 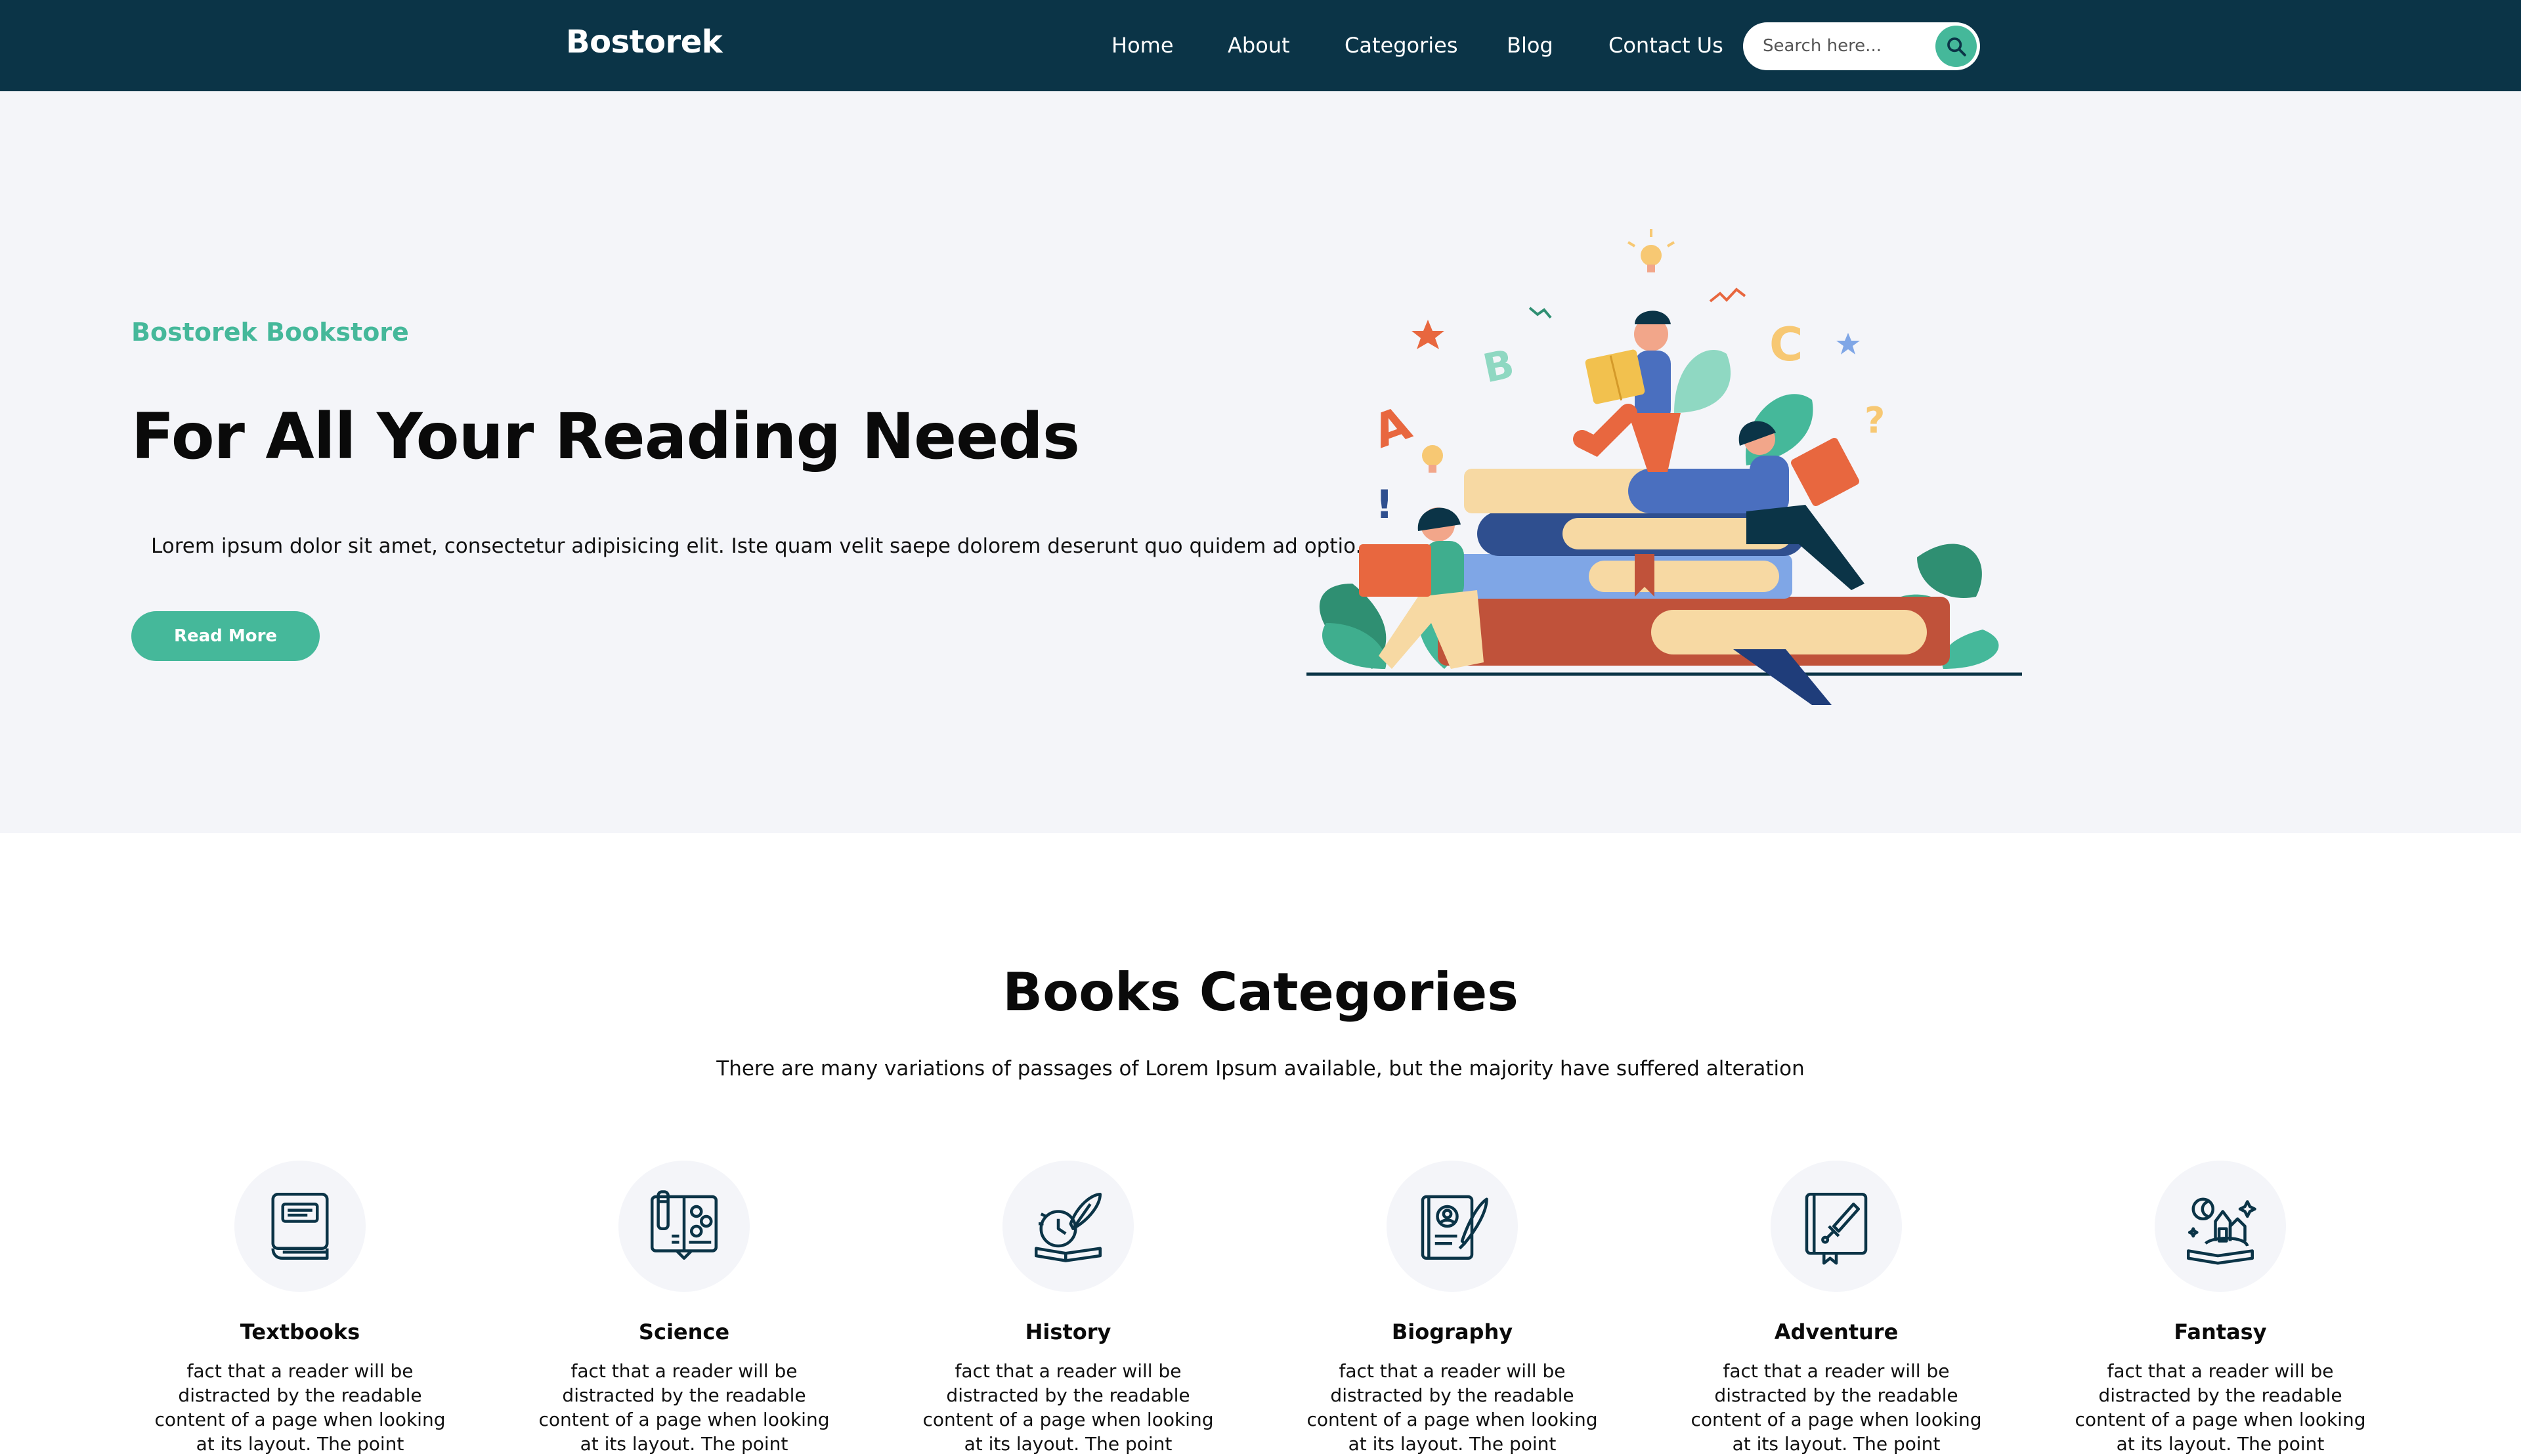 What do you see at coordinates (1068, 1331) in the screenshot?
I see `category-name: History` at bounding box center [1068, 1331].